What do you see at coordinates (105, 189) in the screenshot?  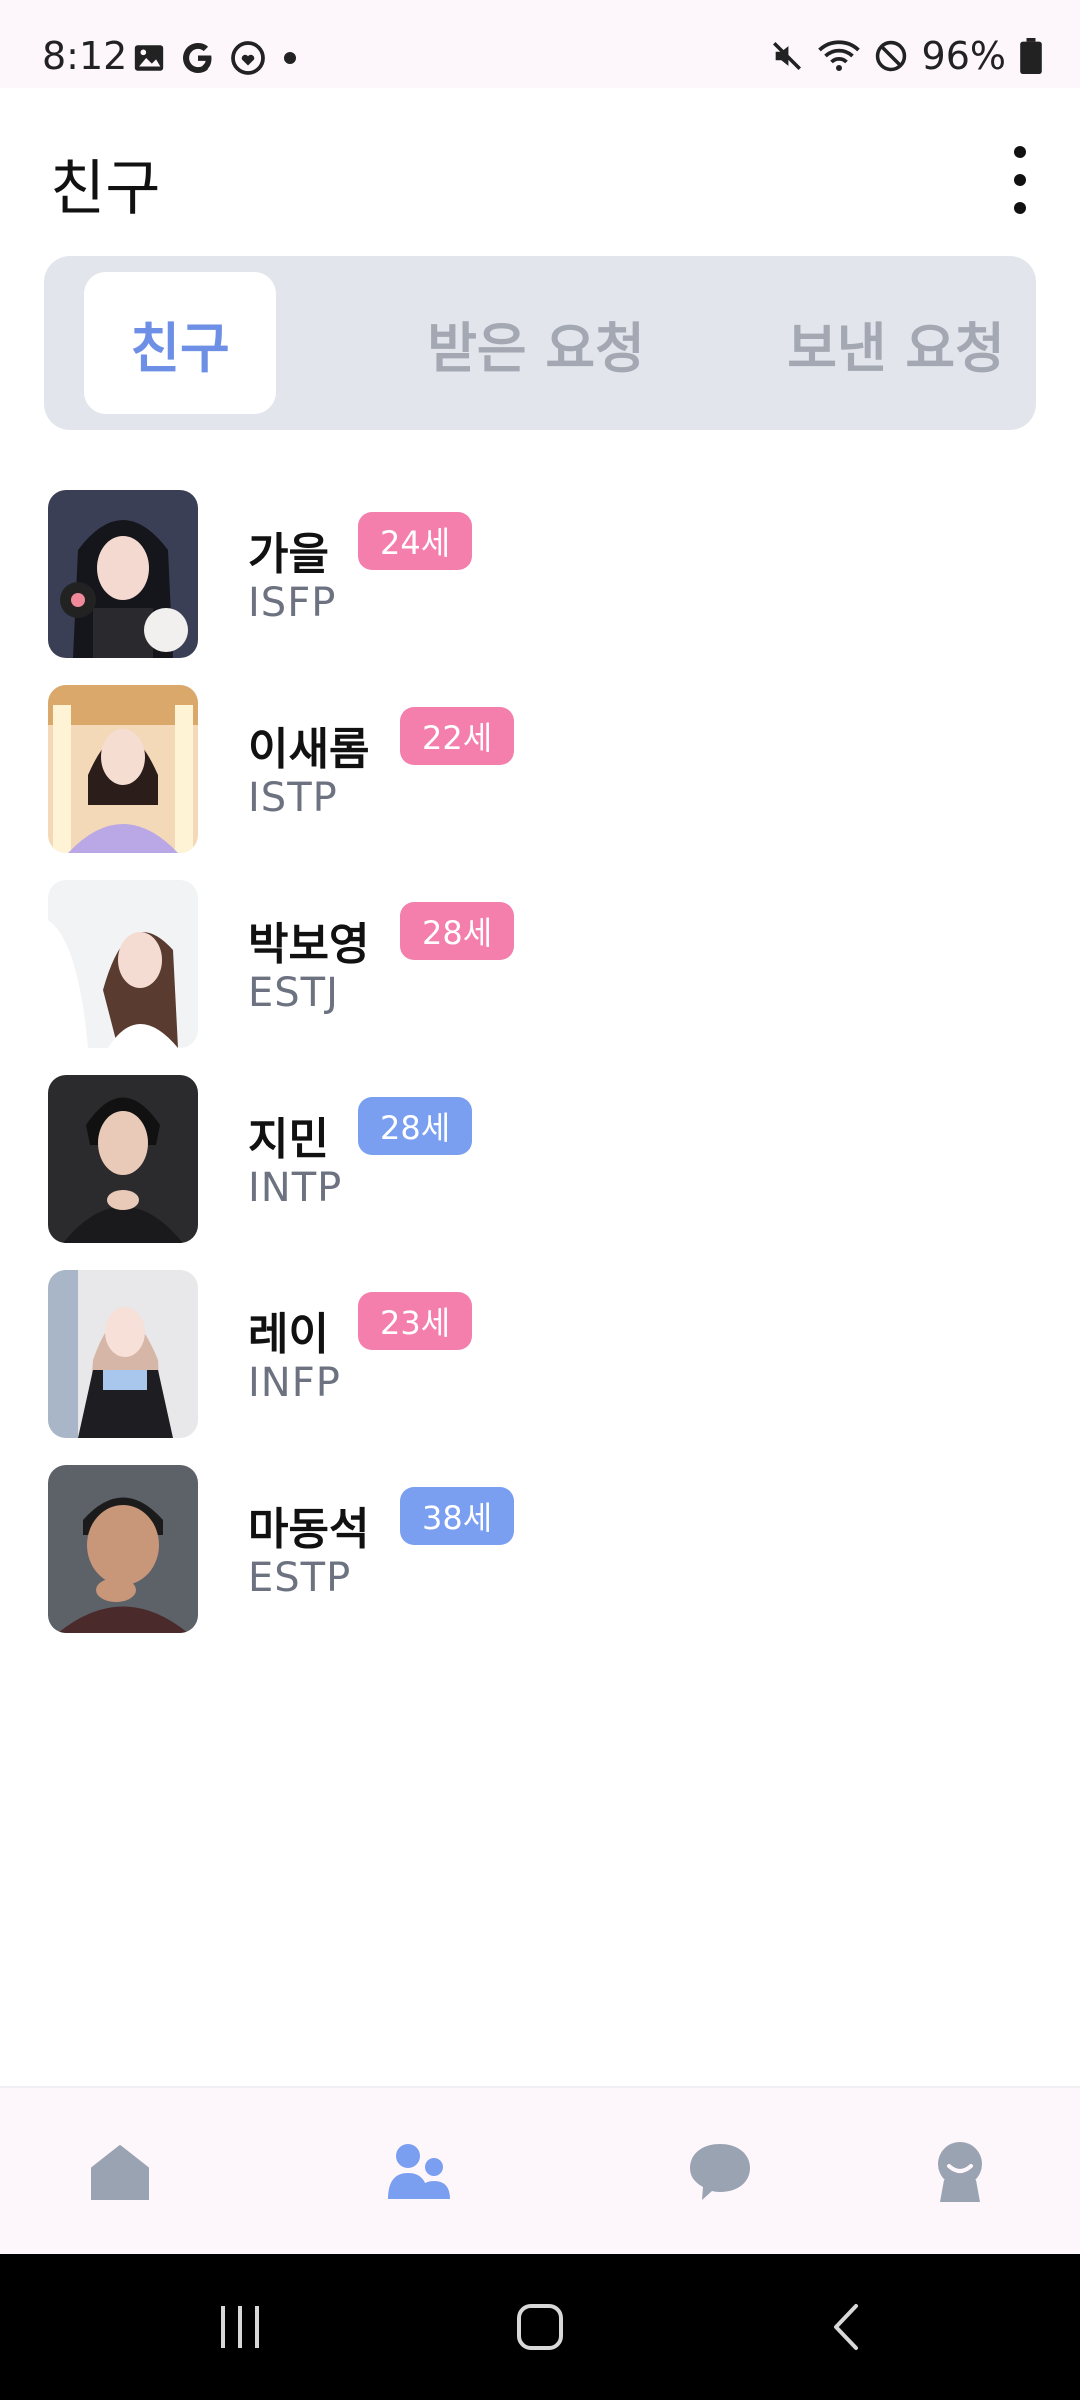 I see `page-title: 친구` at bounding box center [105, 189].